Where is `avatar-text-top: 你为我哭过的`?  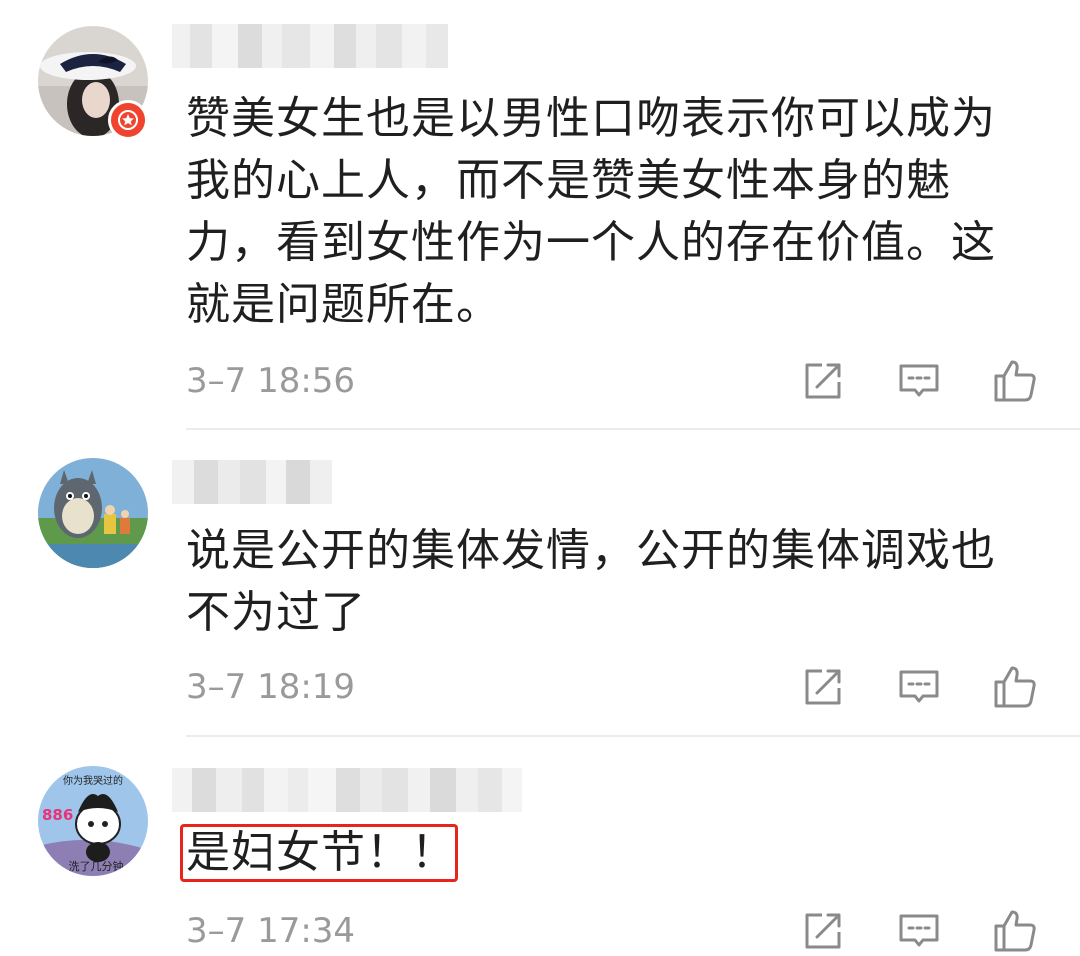 avatar-text-top: 你为我哭过的 is located at coordinates (93, 780).